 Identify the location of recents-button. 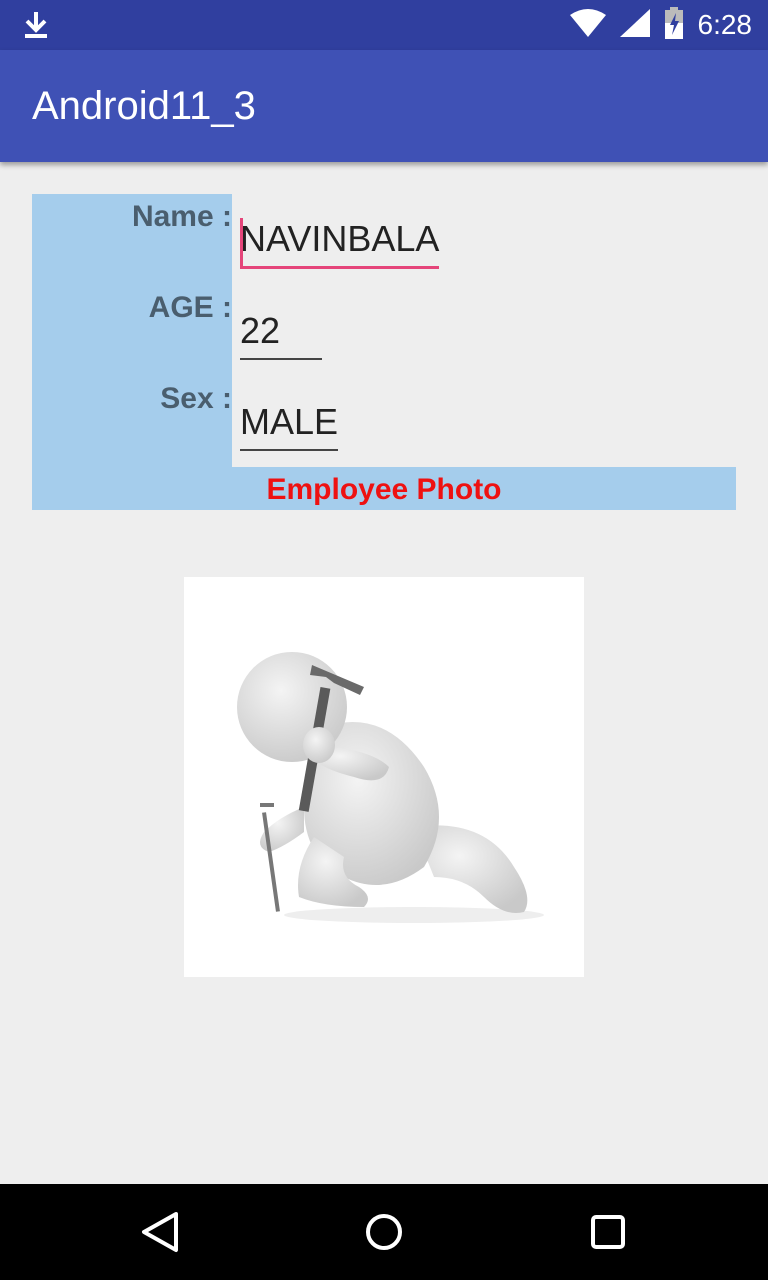
(608, 1232).